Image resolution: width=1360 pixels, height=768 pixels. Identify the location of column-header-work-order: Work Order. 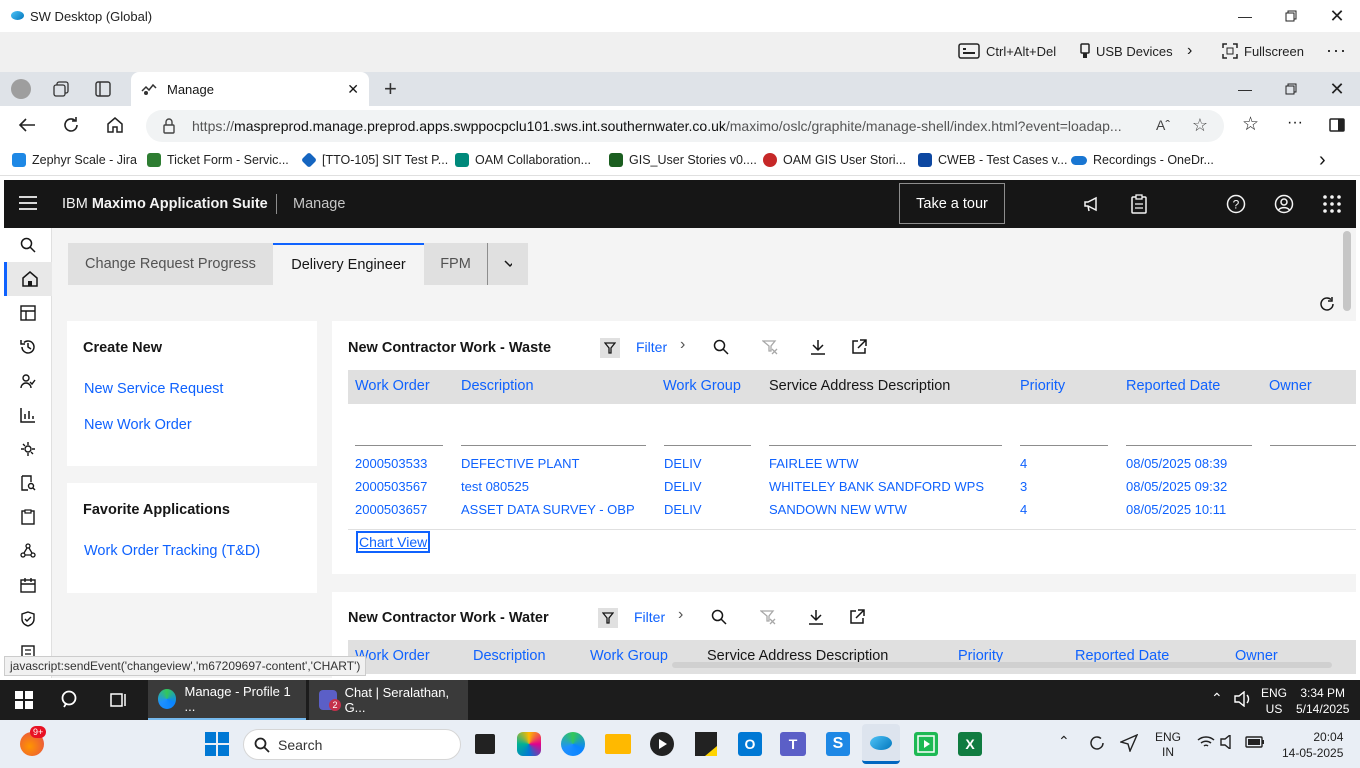
(392, 386).